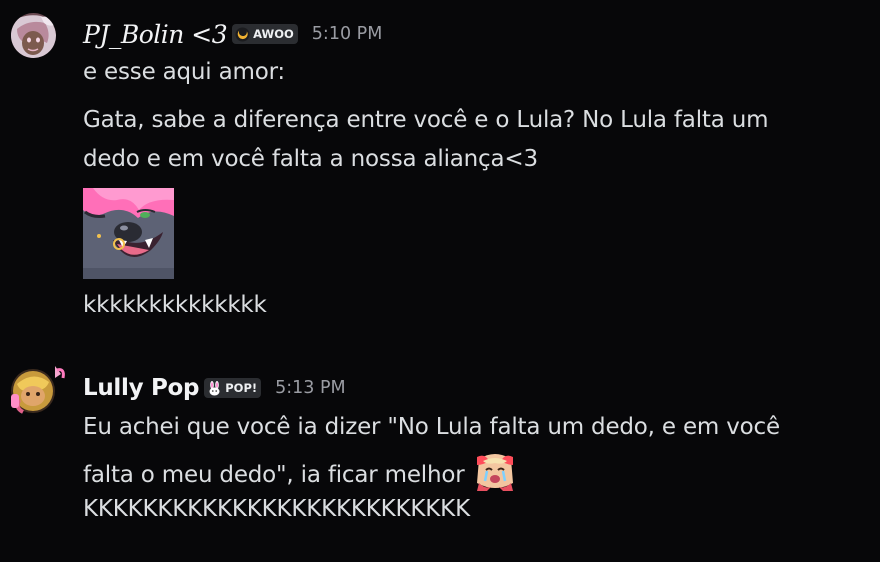  What do you see at coordinates (242, 34) in the screenshot?
I see `crescent-moon-icon` at bounding box center [242, 34].